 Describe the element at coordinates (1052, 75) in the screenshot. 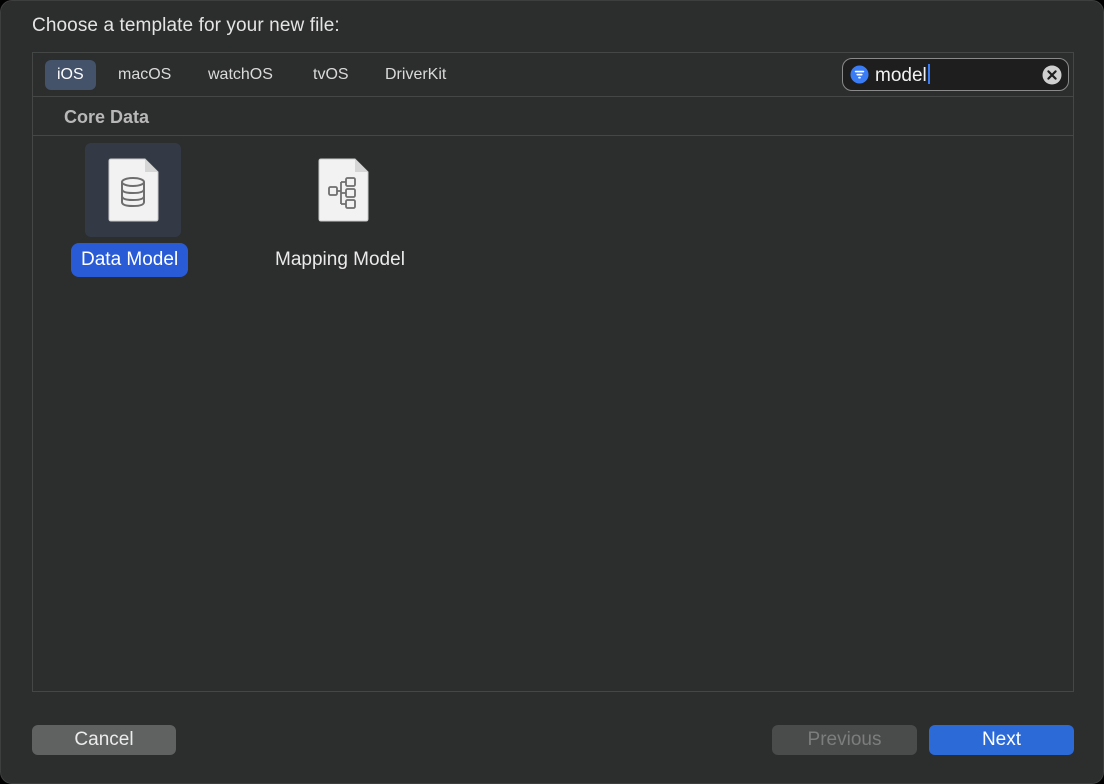

I see `clear-icon` at that location.